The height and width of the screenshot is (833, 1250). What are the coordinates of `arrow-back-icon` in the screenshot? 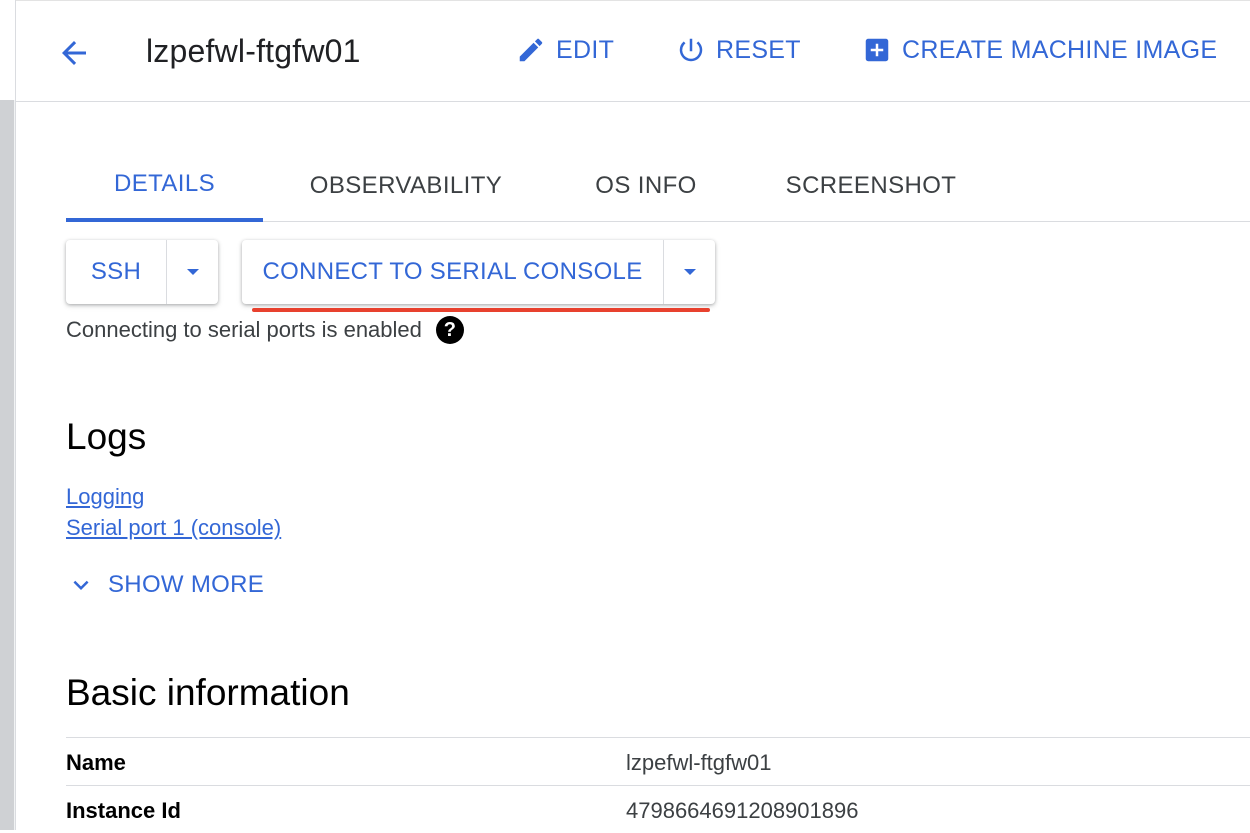 It's located at (74, 53).